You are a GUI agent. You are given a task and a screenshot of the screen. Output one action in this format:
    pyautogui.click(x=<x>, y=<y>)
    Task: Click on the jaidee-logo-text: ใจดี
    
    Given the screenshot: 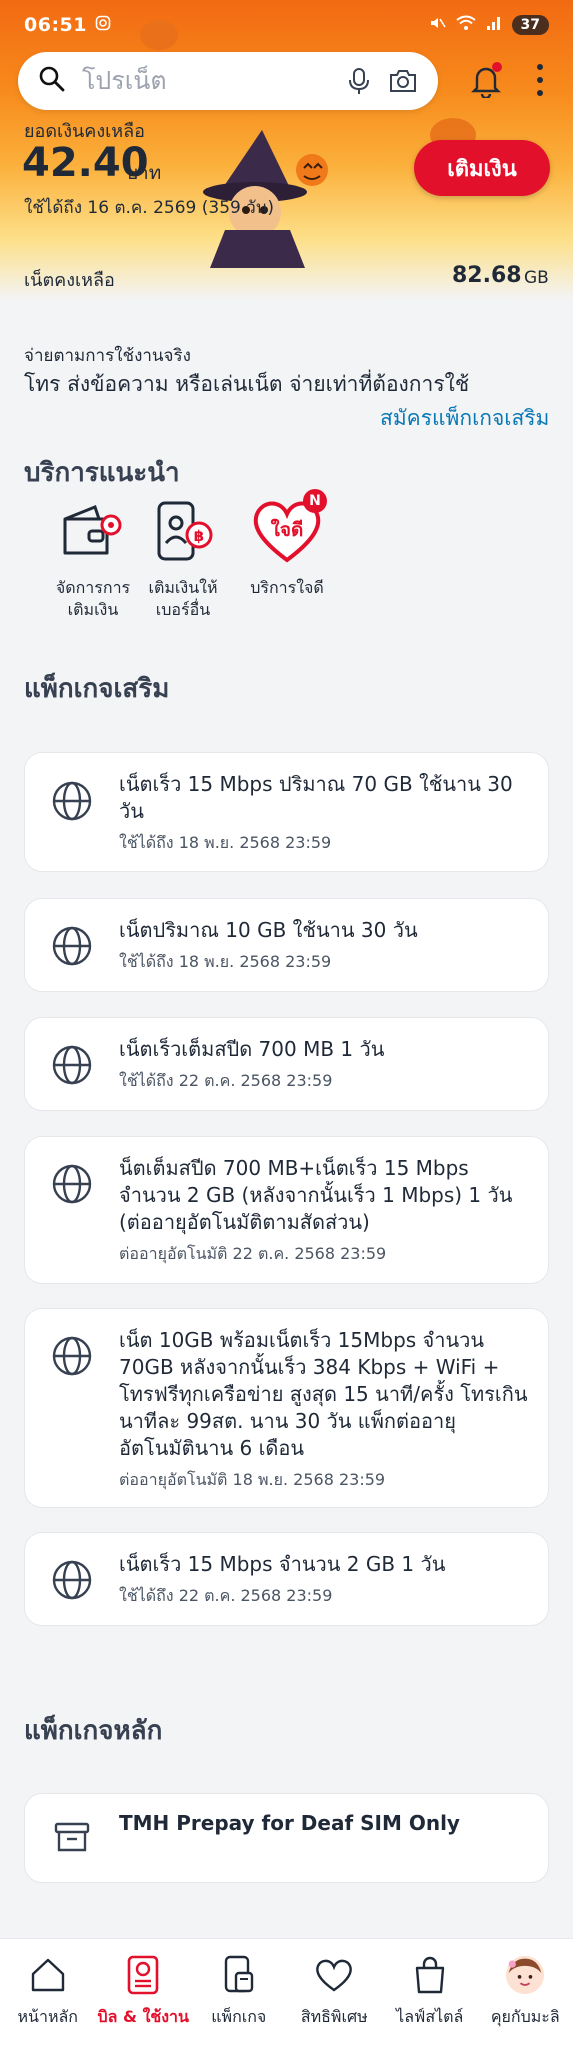 What is the action you would take?
    pyautogui.click(x=287, y=529)
    